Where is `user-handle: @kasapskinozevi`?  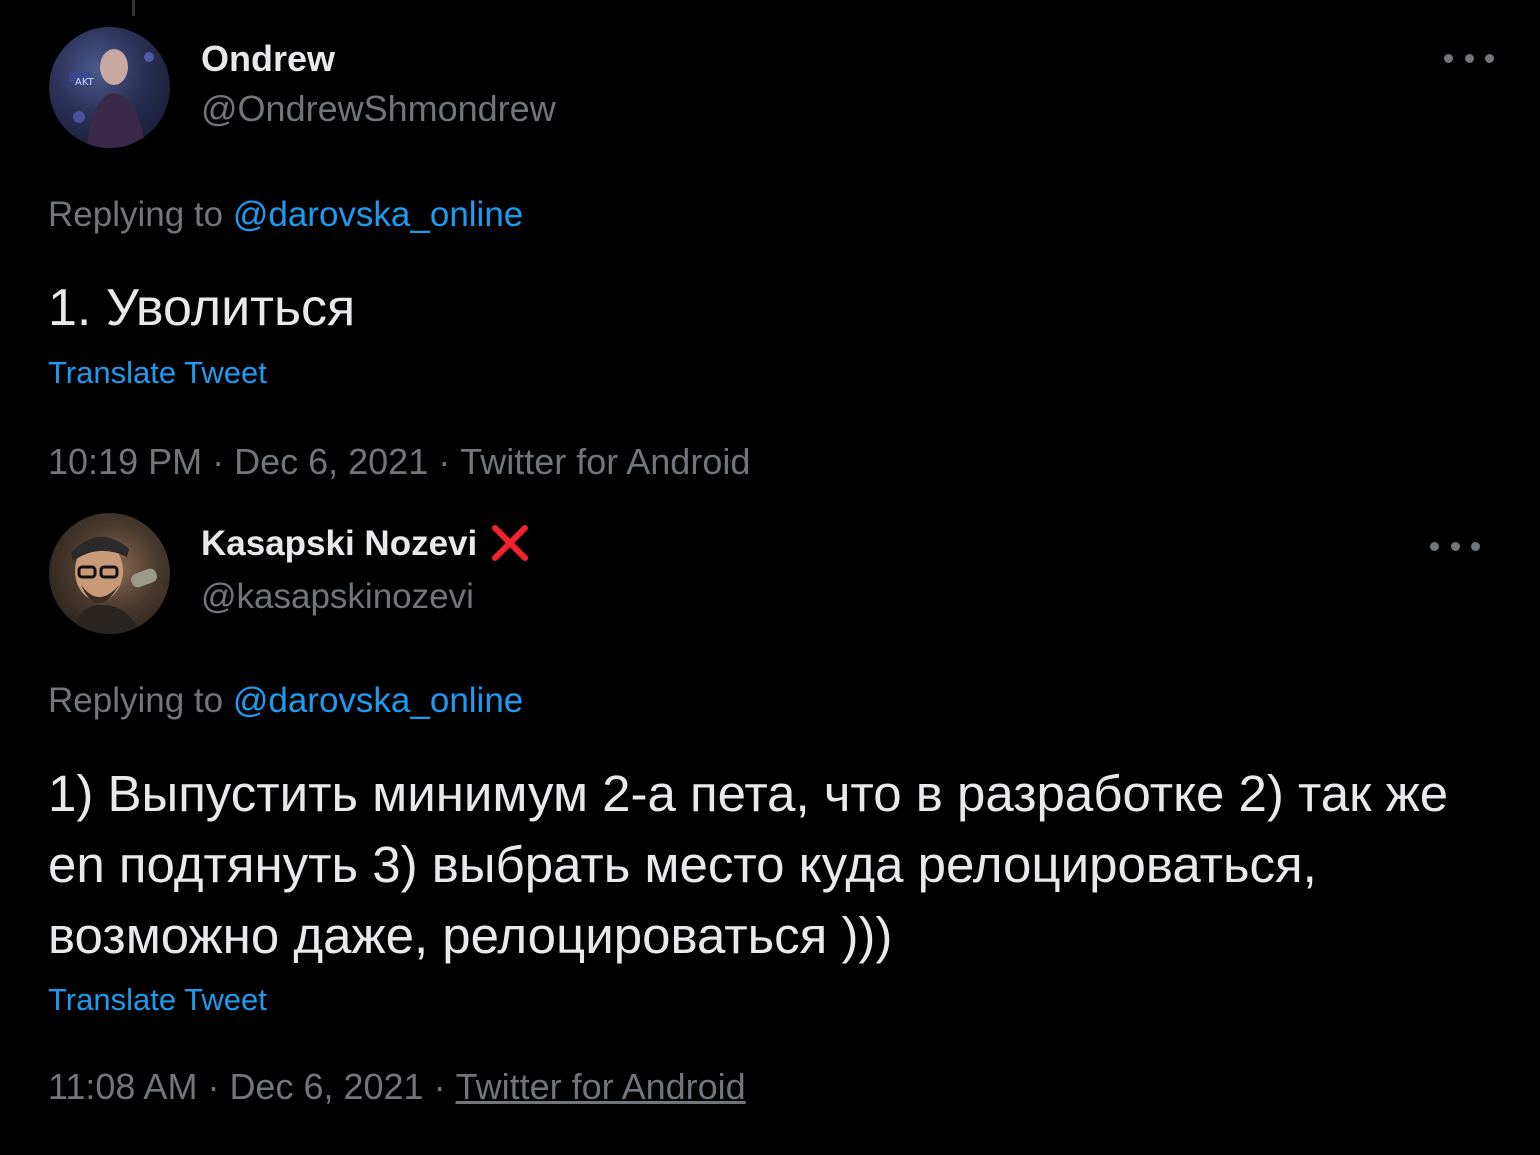 user-handle: @kasapskinozevi is located at coordinates (337, 597).